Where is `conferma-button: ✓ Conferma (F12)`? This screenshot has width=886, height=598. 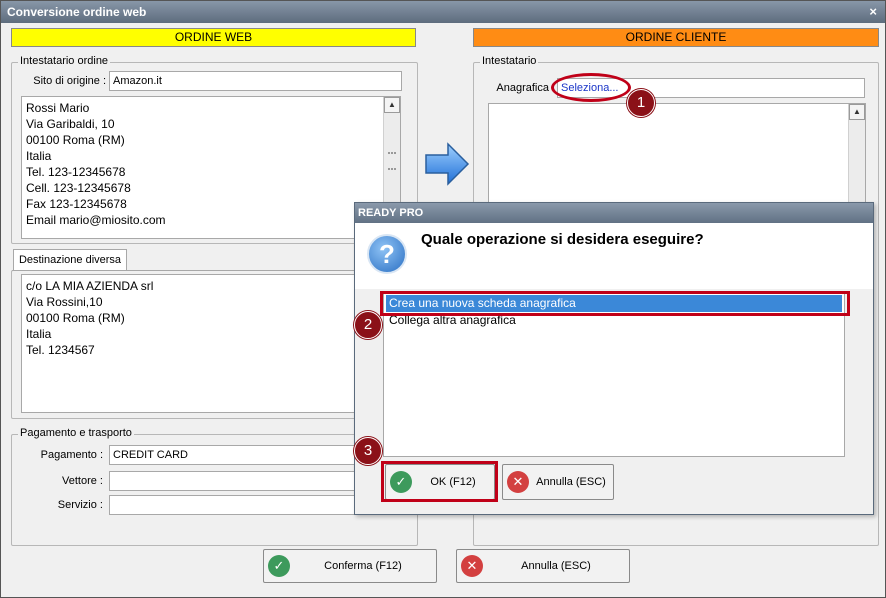 conferma-button: ✓ Conferma (F12) is located at coordinates (350, 566).